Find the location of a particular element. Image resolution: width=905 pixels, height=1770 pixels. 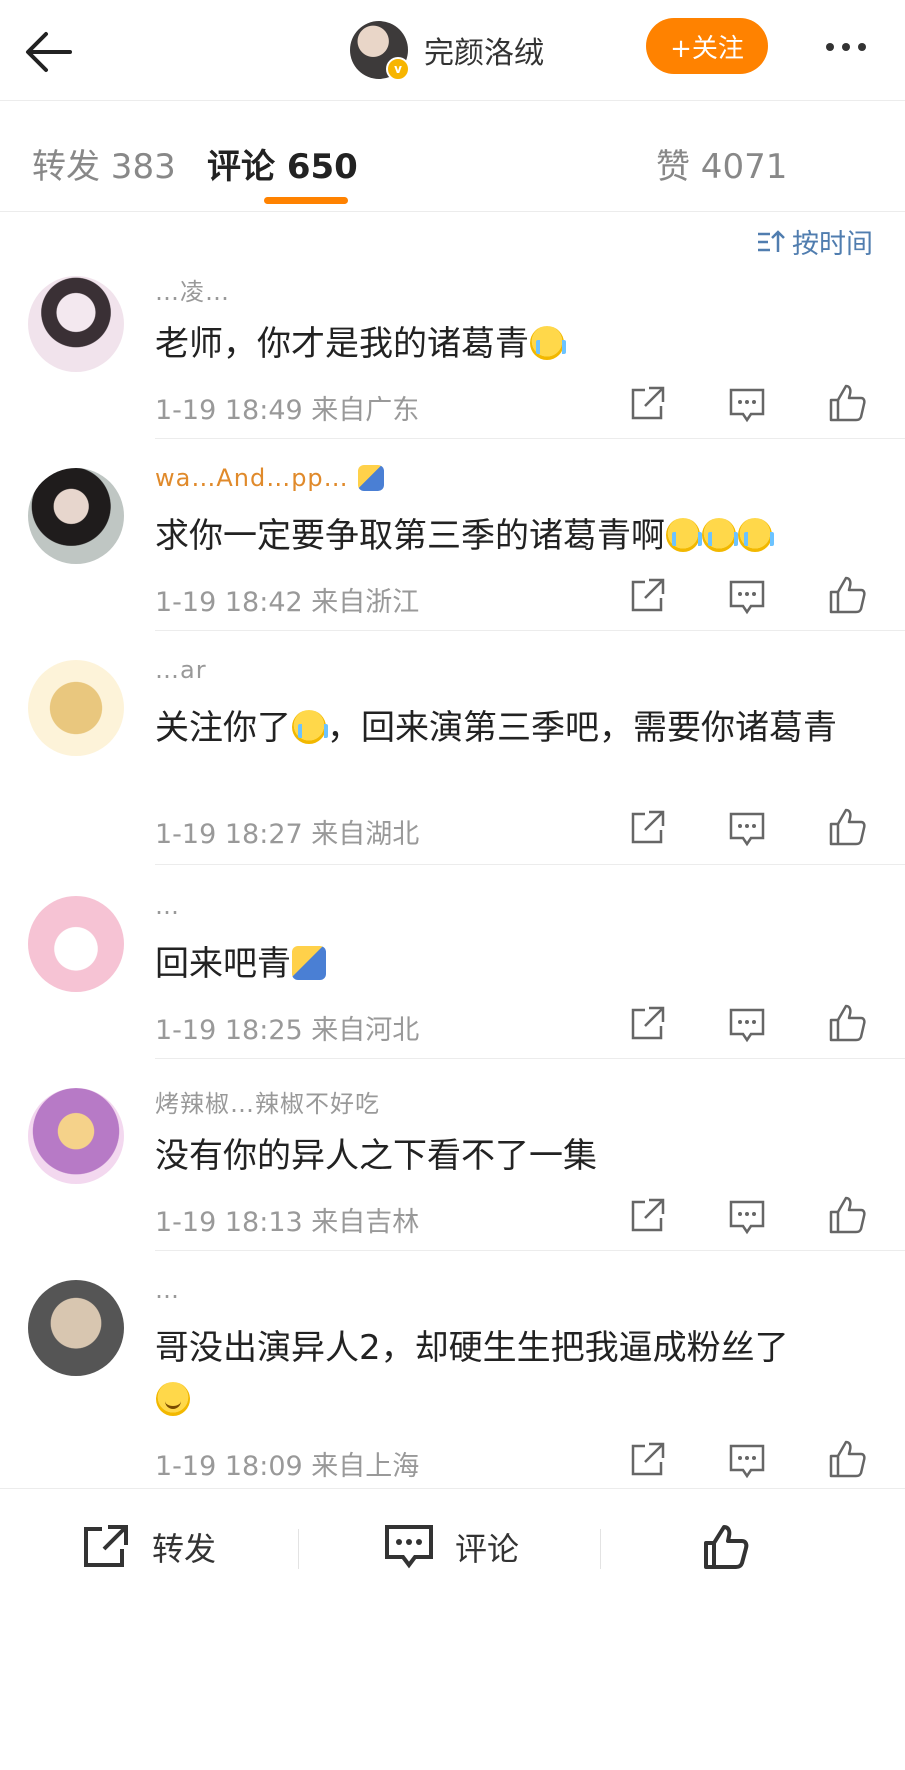

tab-bar: 转发 383 评论 650 赞 4071 is located at coordinates (452, 156).